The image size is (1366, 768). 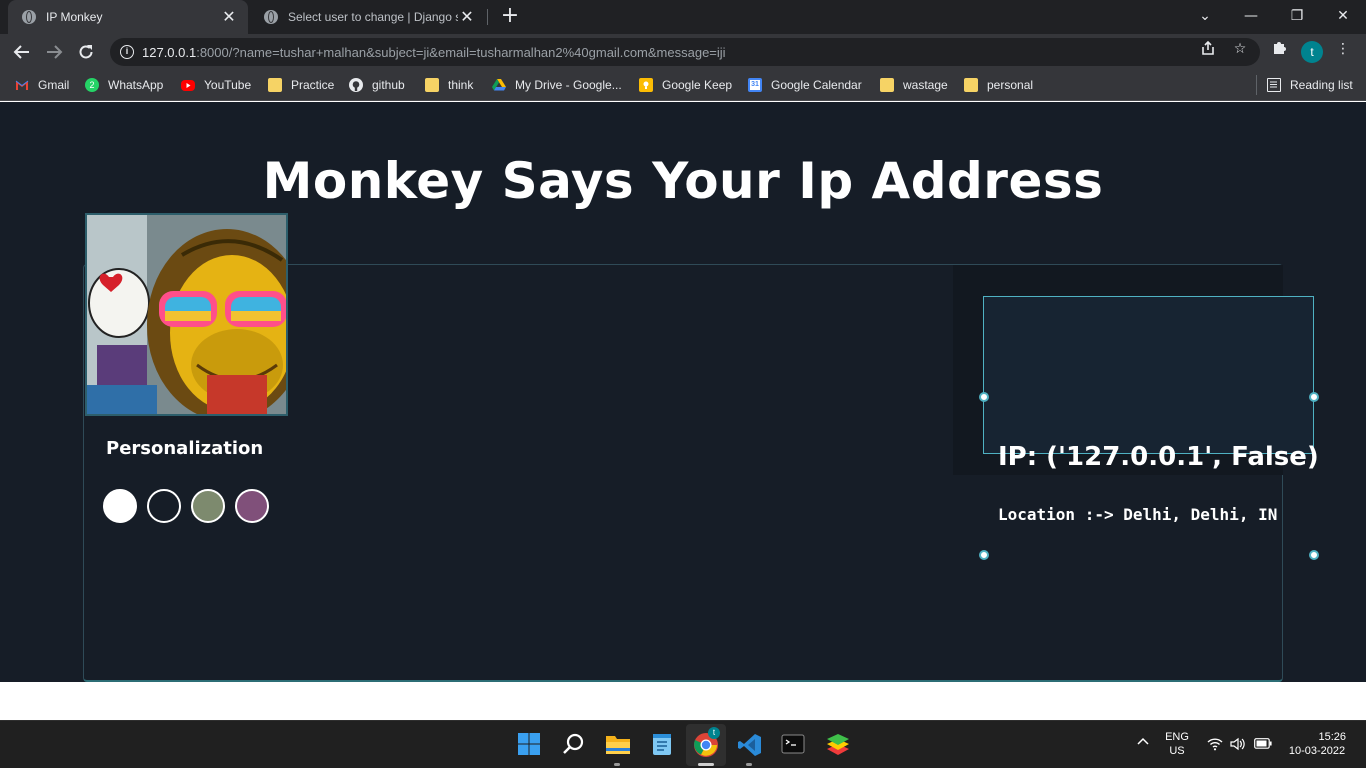 I want to click on bookmark-youtube: YouTube, so click(x=216, y=85).